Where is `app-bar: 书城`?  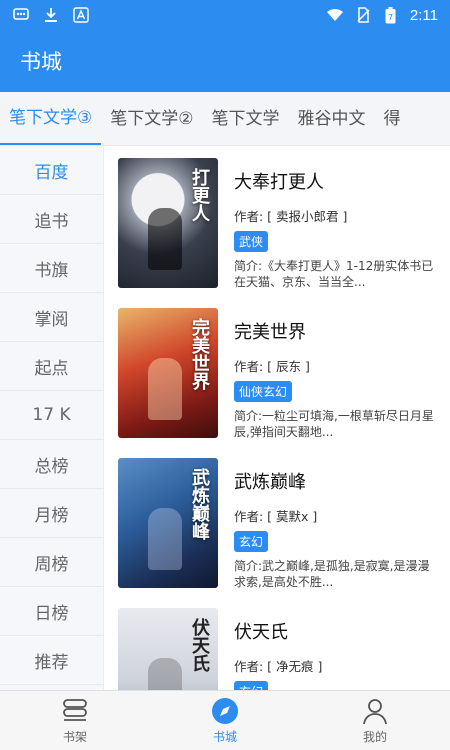 app-bar: 书城 is located at coordinates (225, 61).